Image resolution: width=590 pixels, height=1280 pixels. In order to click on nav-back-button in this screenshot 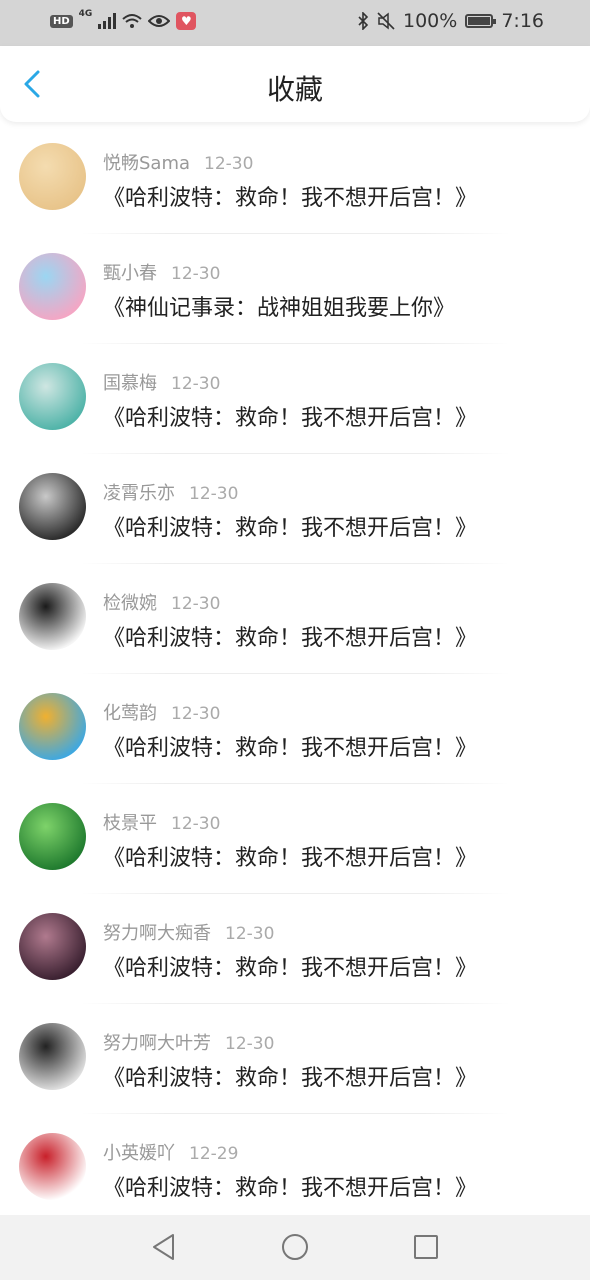, I will do `click(164, 1247)`.